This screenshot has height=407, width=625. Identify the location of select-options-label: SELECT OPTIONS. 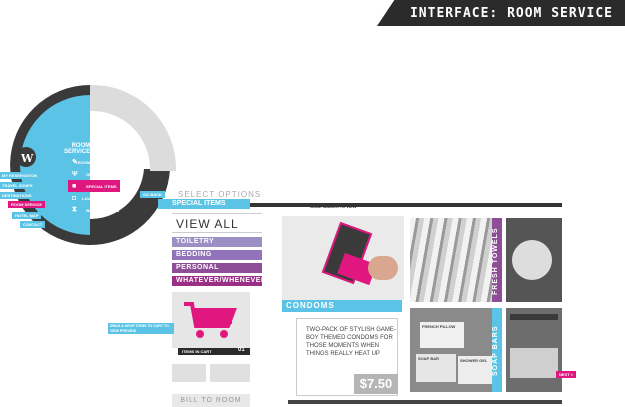
(220, 194).